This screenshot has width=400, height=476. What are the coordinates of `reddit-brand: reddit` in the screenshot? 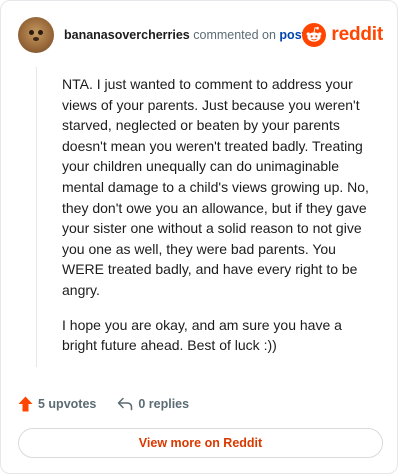 It's located at (342, 35).